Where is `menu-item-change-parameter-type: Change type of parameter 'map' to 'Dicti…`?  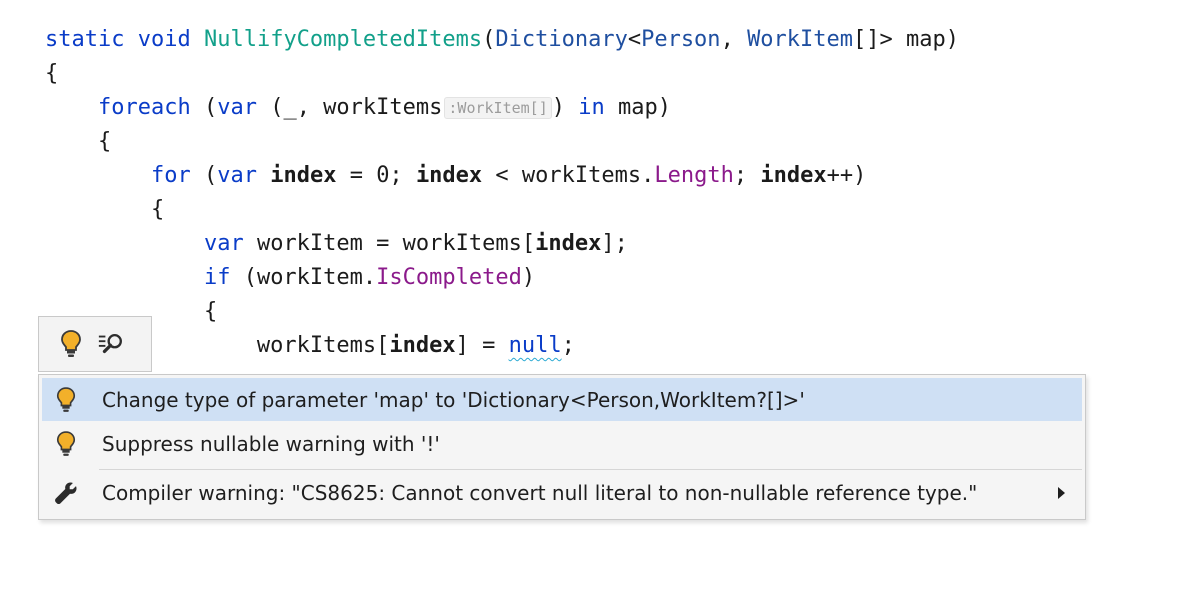
menu-item-change-parameter-type: Change type of parameter 'map' to 'Dicti… is located at coordinates (562, 399).